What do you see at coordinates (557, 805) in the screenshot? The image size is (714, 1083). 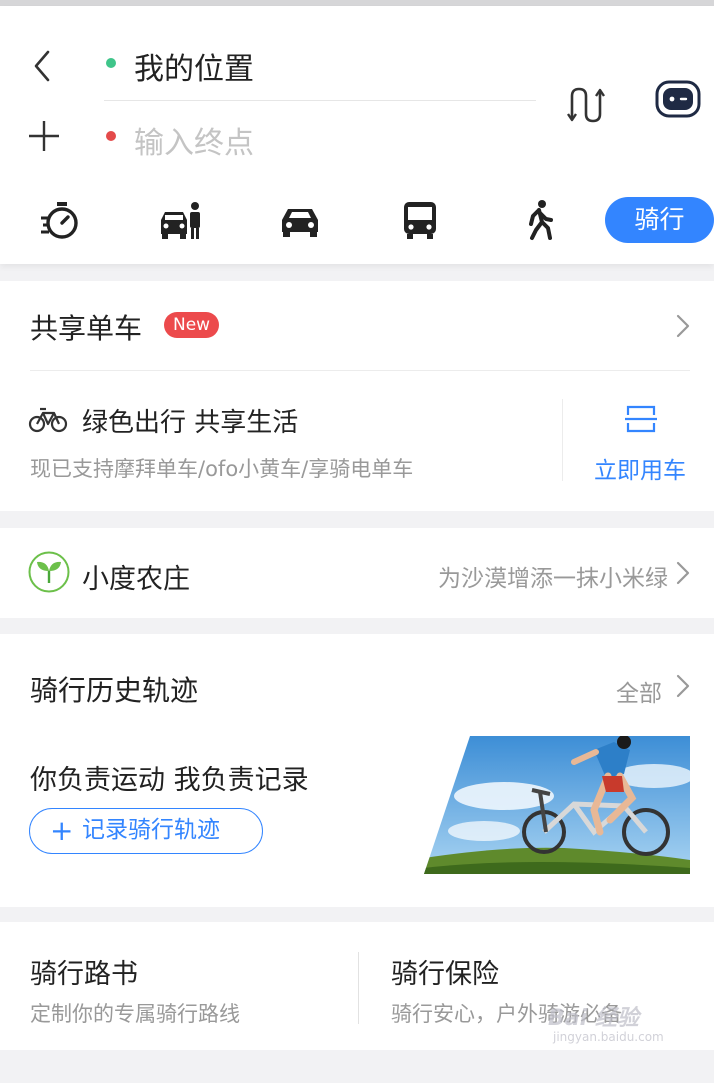 I see `cyclist-photo` at bounding box center [557, 805].